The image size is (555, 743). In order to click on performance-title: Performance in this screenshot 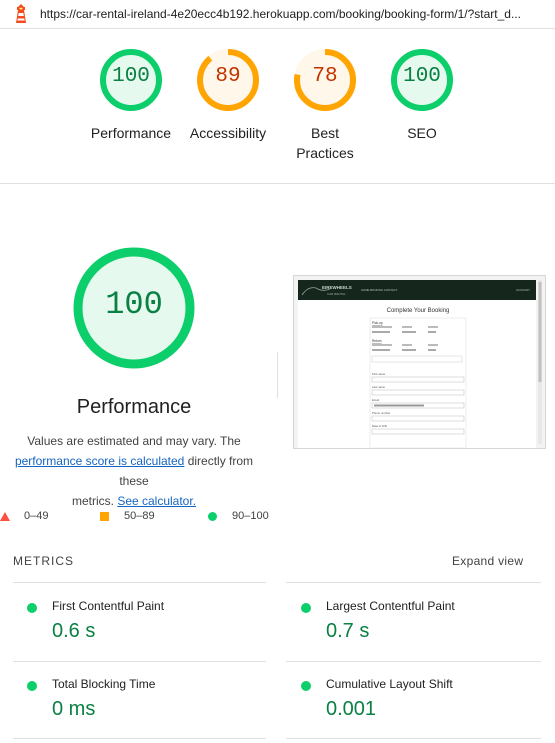, I will do `click(134, 407)`.